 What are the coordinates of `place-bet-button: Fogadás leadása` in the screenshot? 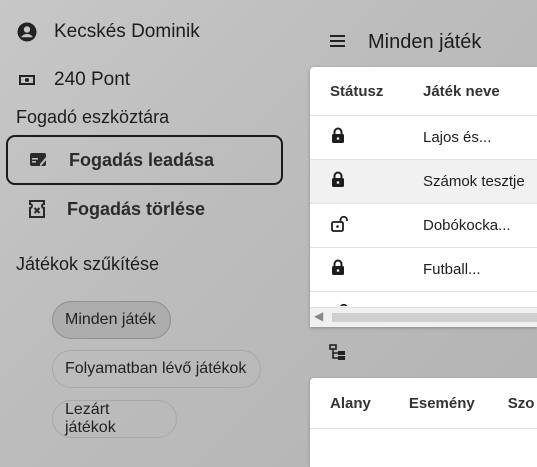 It's located at (144, 160).